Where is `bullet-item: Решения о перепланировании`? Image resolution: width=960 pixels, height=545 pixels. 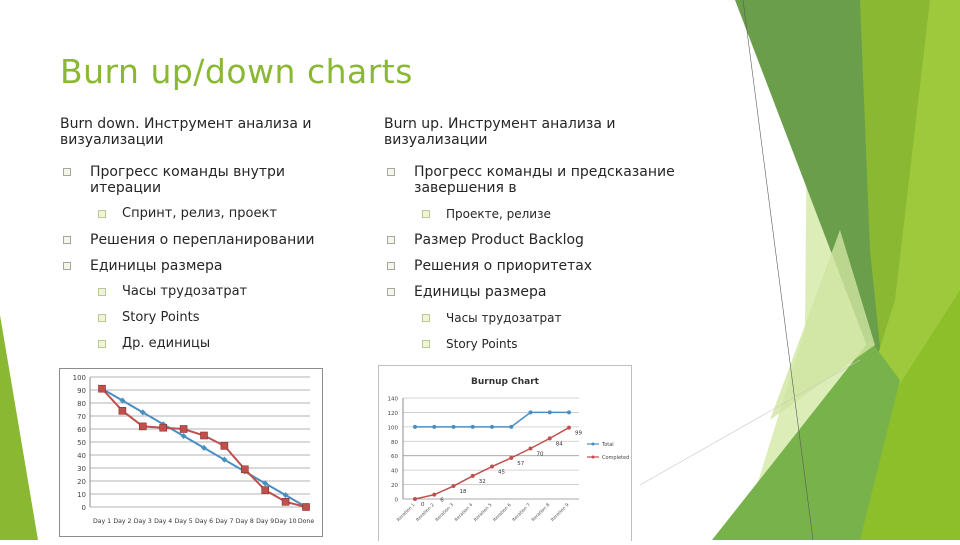
bullet-item: Решения о перепланировании is located at coordinates (210, 240).